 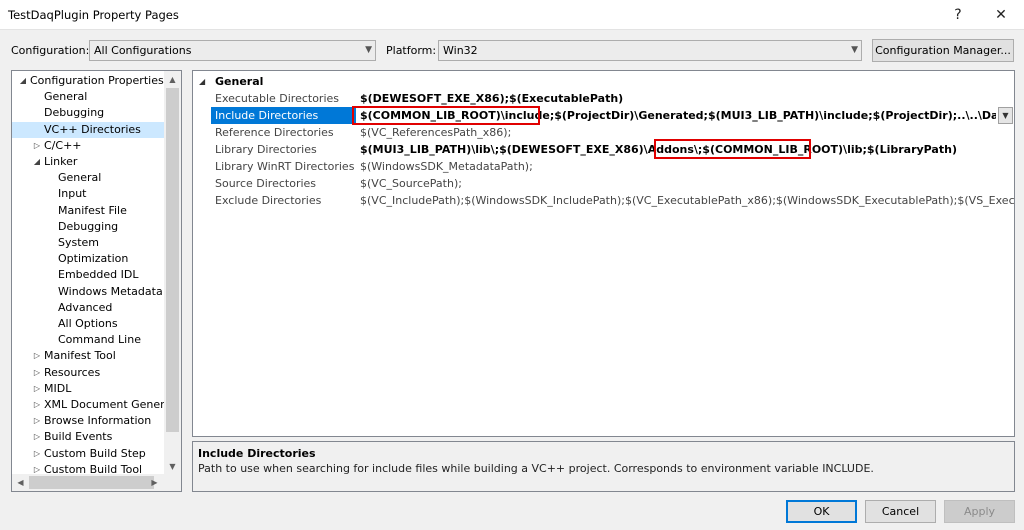 I want to click on property-value: $(DEWESOFT_EXE_X86);$(ExecutablePath), so click(x=687, y=98).